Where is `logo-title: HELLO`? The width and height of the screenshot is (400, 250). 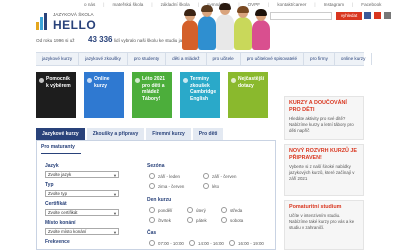 logo-title: HELLO is located at coordinates (75, 25).